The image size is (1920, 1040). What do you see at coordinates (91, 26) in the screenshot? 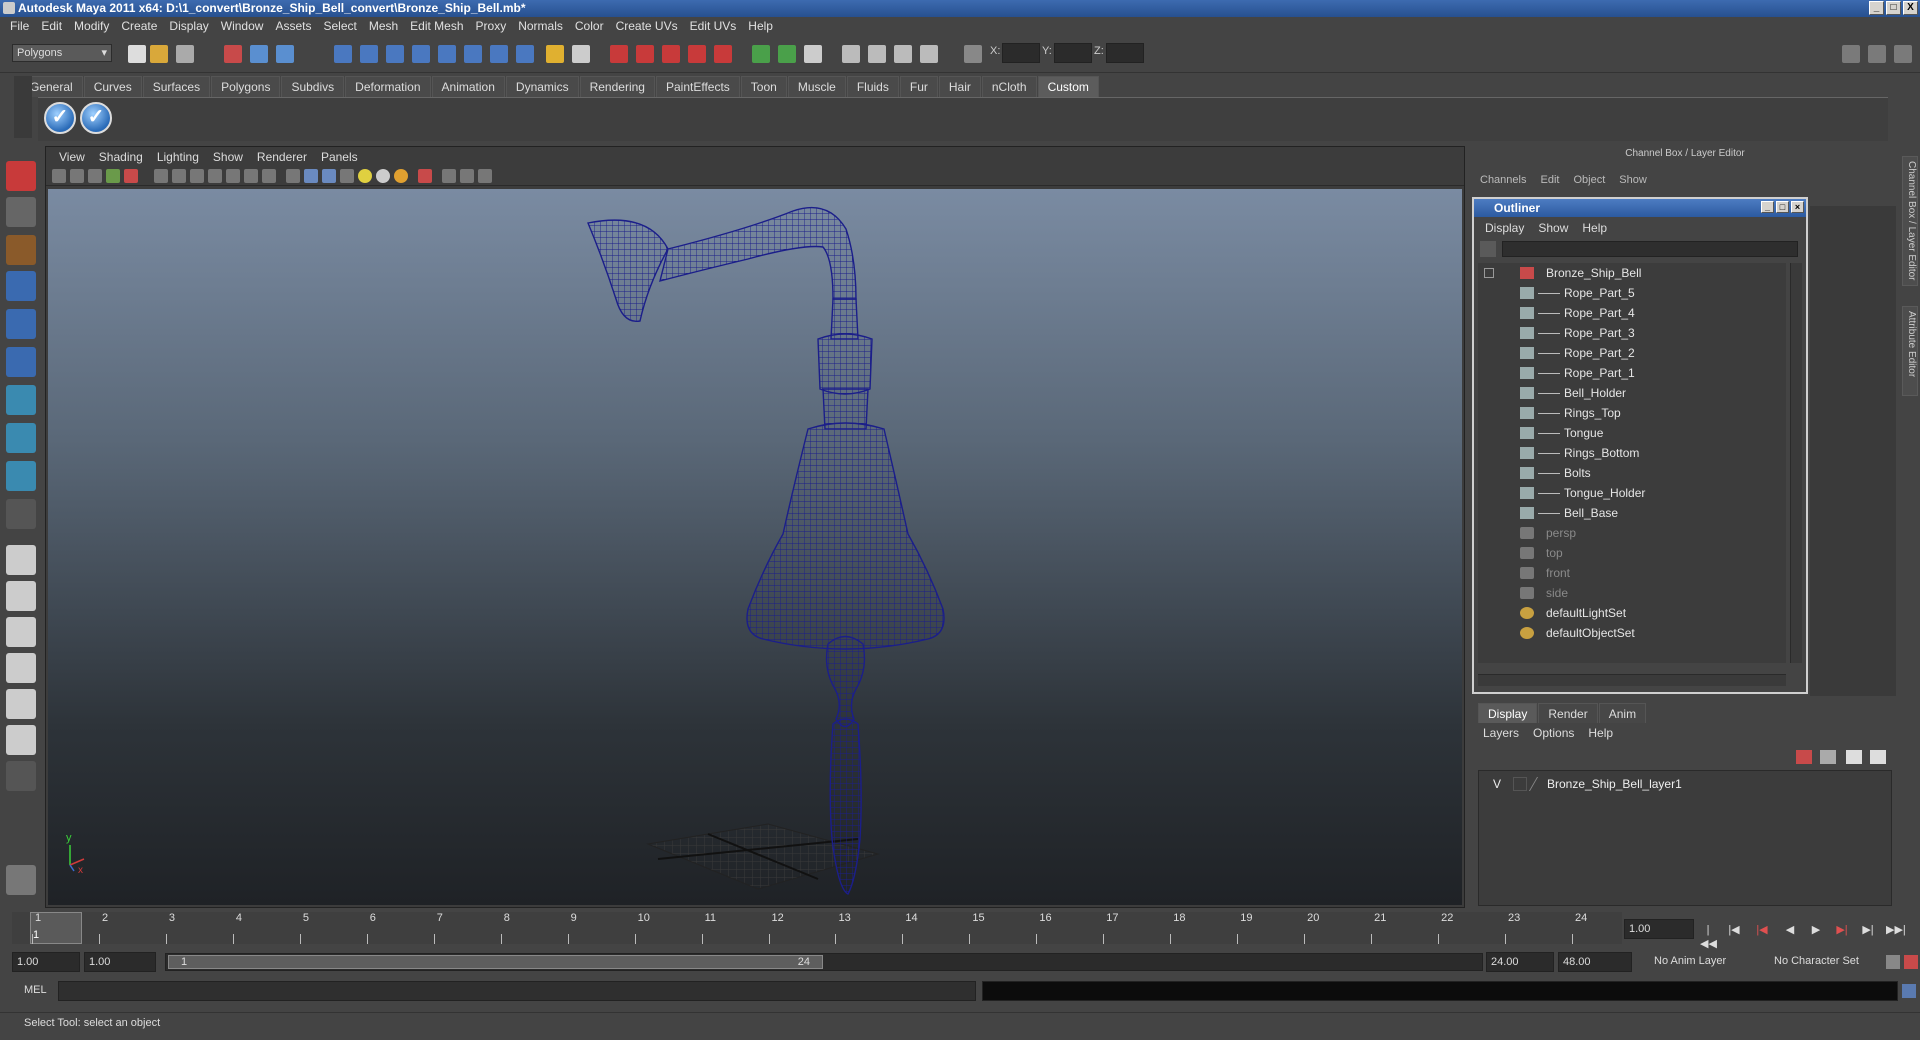
I see `menu-modify: Modify` at bounding box center [91, 26].